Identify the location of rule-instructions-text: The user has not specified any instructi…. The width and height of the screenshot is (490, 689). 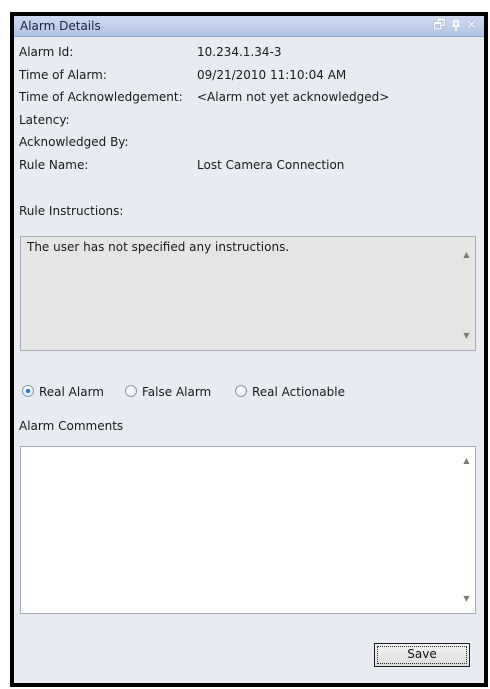
(158, 247).